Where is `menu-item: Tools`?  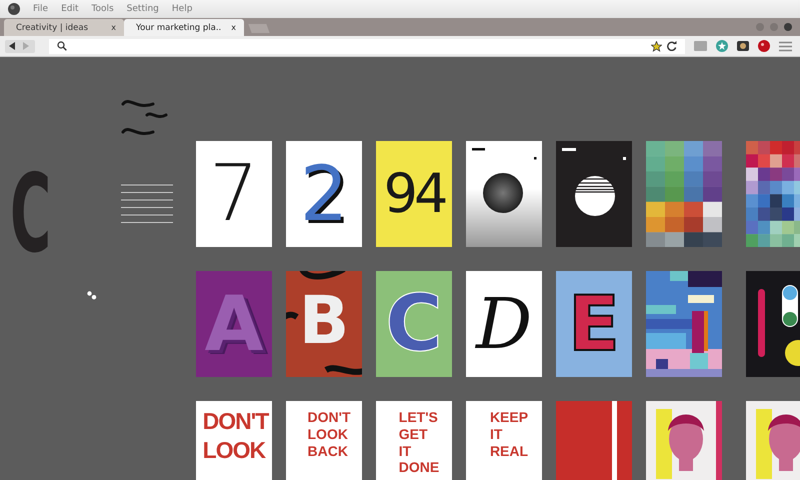 menu-item: Tools is located at coordinates (103, 9).